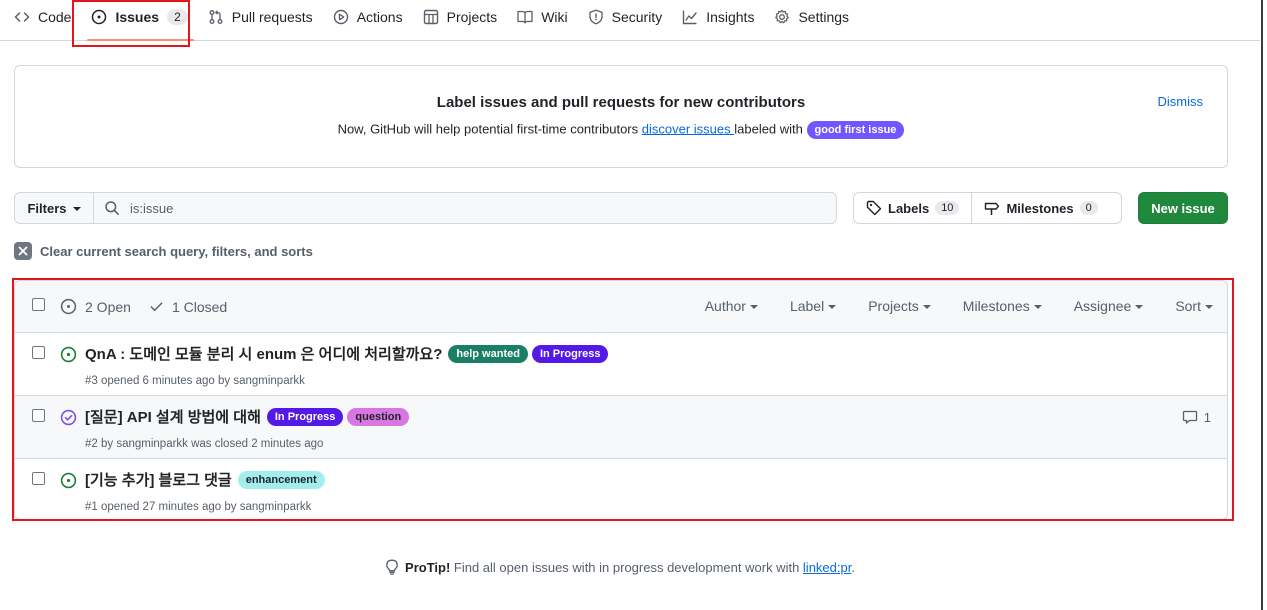 The width and height of the screenshot is (1267, 610). Describe the element at coordinates (827, 567) in the screenshot. I see `linked-pr-link: linked:pr` at that location.